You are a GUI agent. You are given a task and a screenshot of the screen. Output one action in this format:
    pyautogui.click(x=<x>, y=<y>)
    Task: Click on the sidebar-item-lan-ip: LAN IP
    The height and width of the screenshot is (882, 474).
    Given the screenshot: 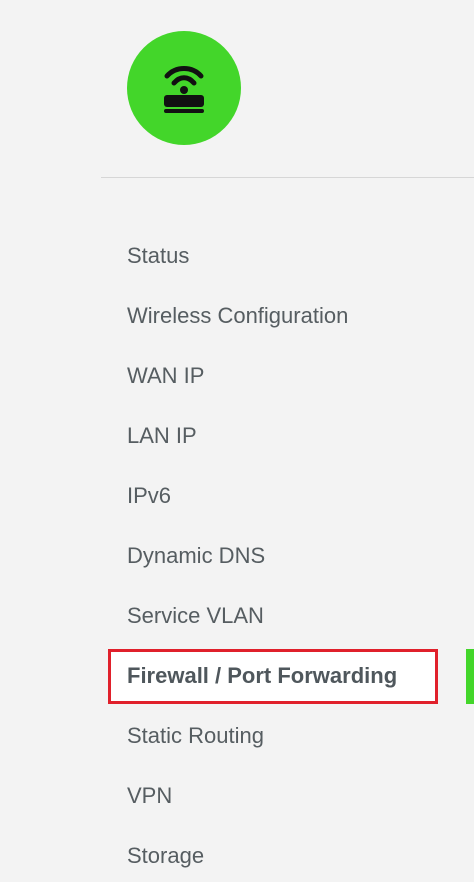 What is the action you would take?
    pyautogui.click(x=237, y=436)
    